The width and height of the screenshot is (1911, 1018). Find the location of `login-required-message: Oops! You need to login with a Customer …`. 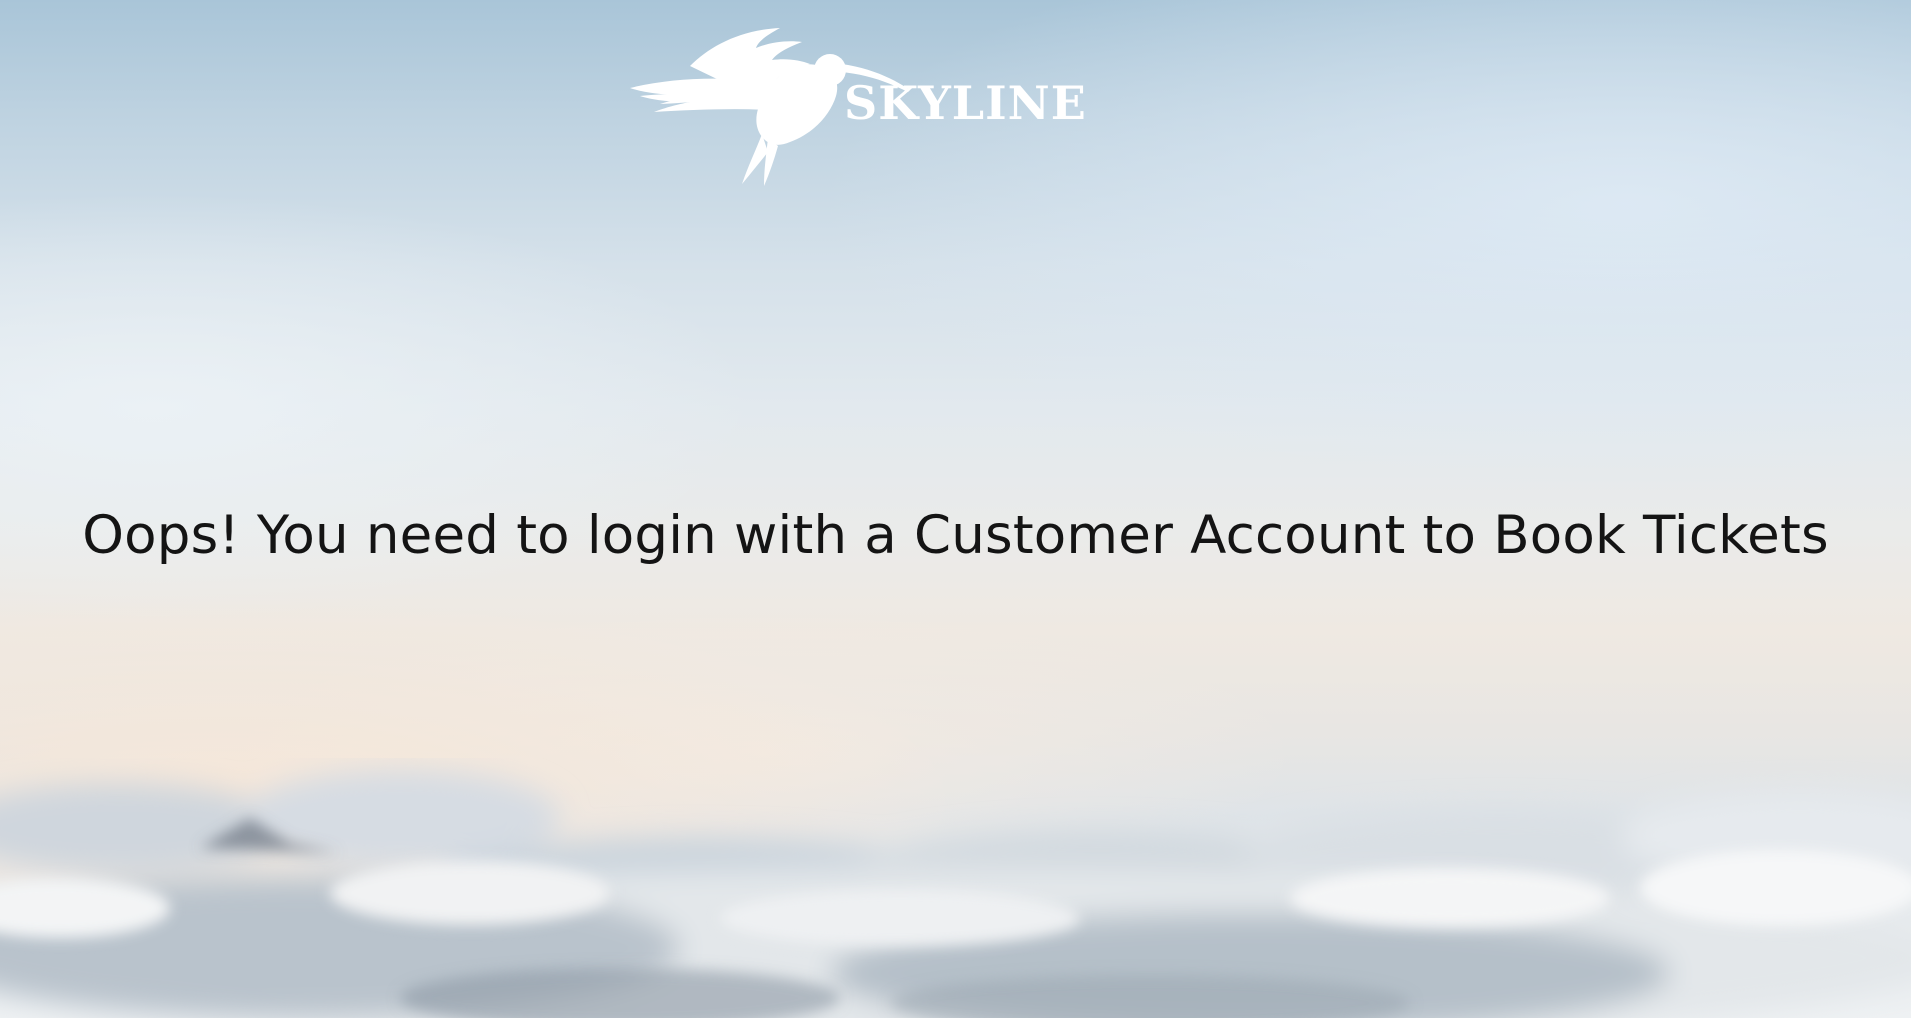

login-required-message: Oops! You need to login with a Customer … is located at coordinates (955, 535).